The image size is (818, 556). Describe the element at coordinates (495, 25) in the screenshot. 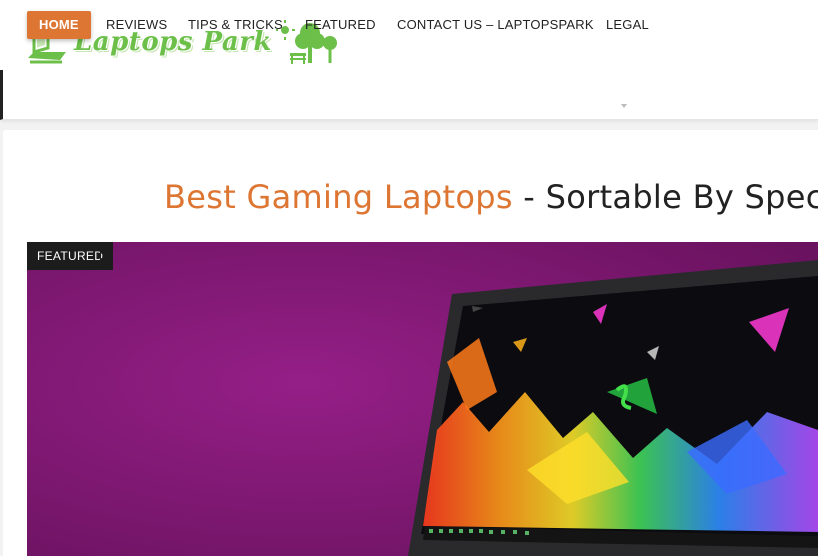

I see `nav-contact-us: CONTACT US – LAPTOPSPARK` at that location.